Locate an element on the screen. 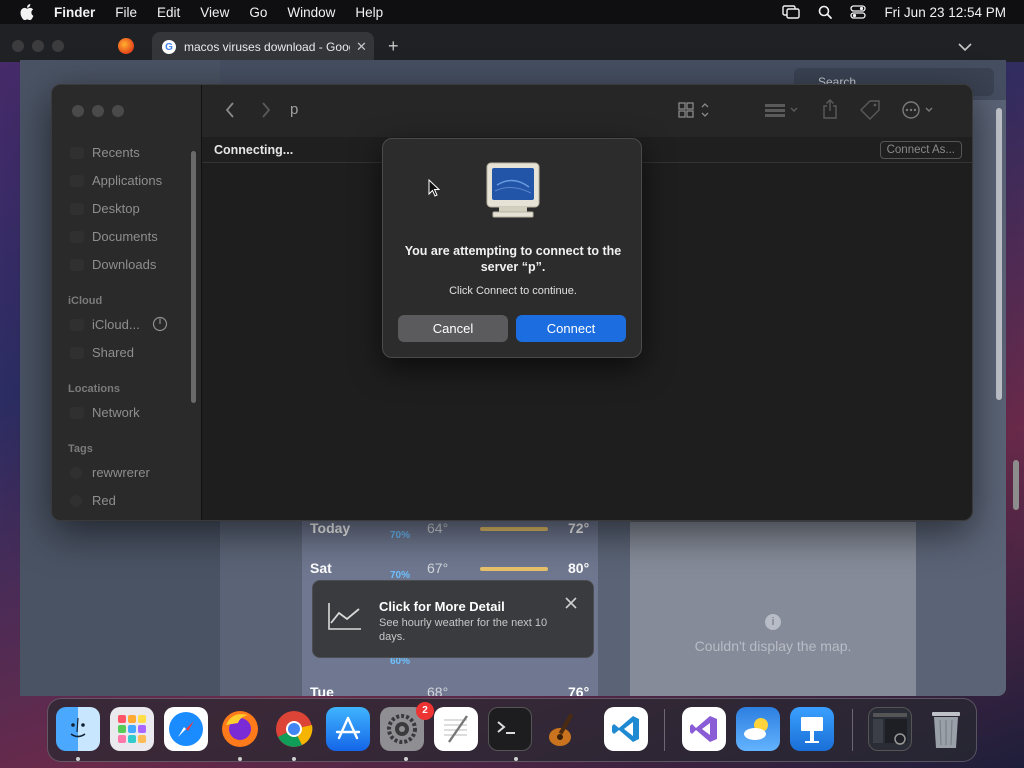  forecast-high: 72° is located at coordinates (579, 528).